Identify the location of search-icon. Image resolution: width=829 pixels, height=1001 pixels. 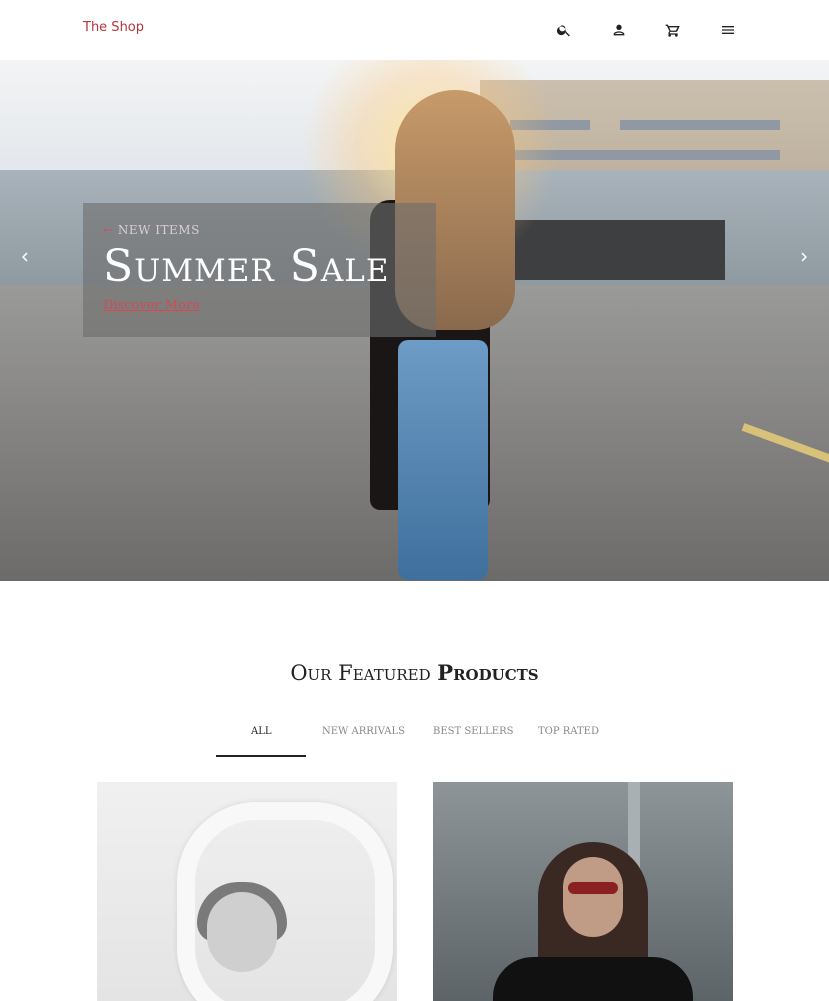
(564, 30).